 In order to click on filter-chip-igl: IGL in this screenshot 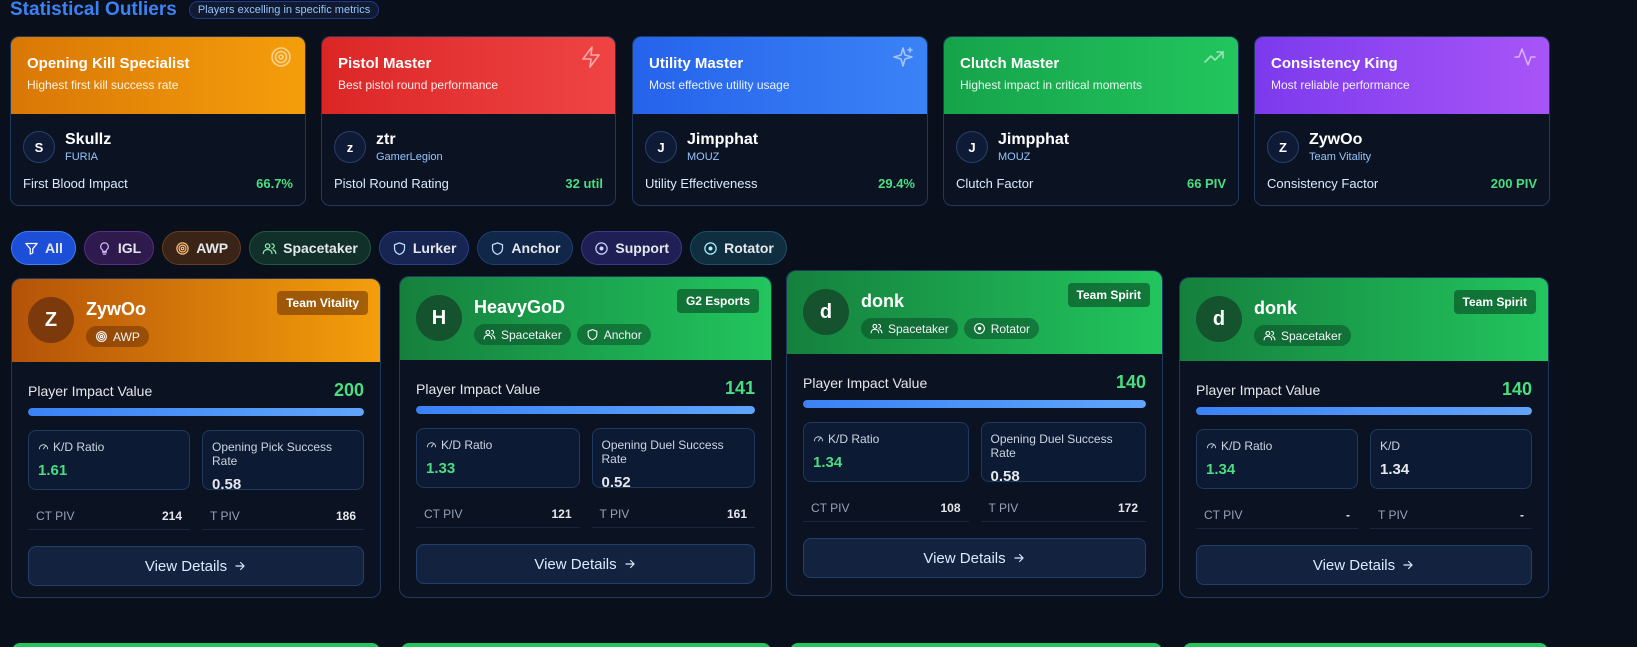, I will do `click(119, 248)`.